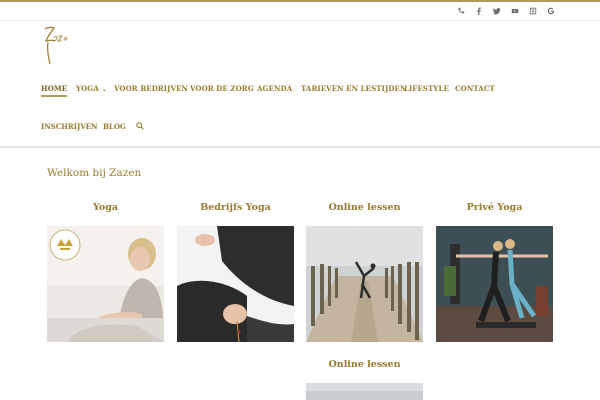 This screenshot has width=600, height=400. I want to click on google-icon, so click(550, 10).